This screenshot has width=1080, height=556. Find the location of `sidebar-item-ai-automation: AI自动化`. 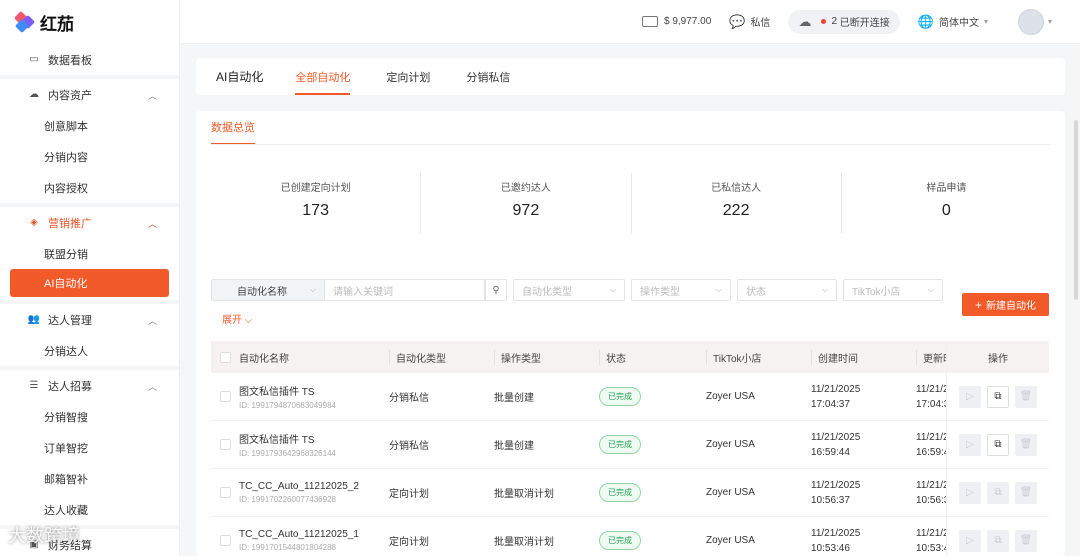

sidebar-item-ai-automation: AI自动化 is located at coordinates (89, 283).